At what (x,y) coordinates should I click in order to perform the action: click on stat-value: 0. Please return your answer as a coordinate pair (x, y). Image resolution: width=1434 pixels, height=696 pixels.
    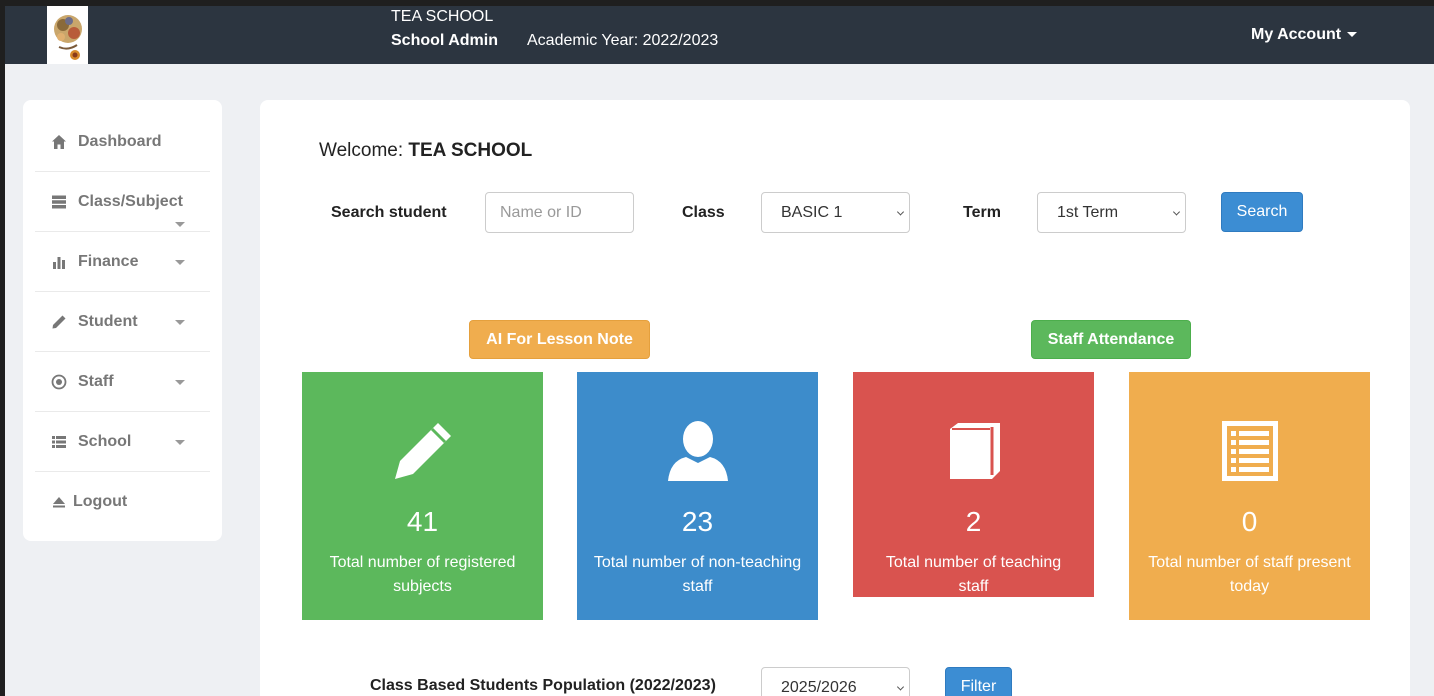
    Looking at the image, I should click on (1249, 521).